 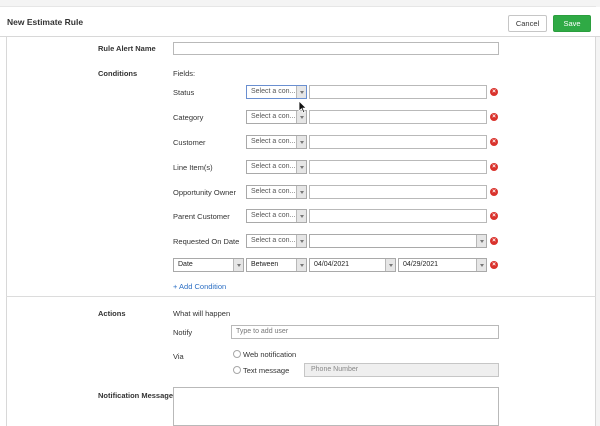 What do you see at coordinates (598, 213) in the screenshot?
I see `right-scroll-strip` at bounding box center [598, 213].